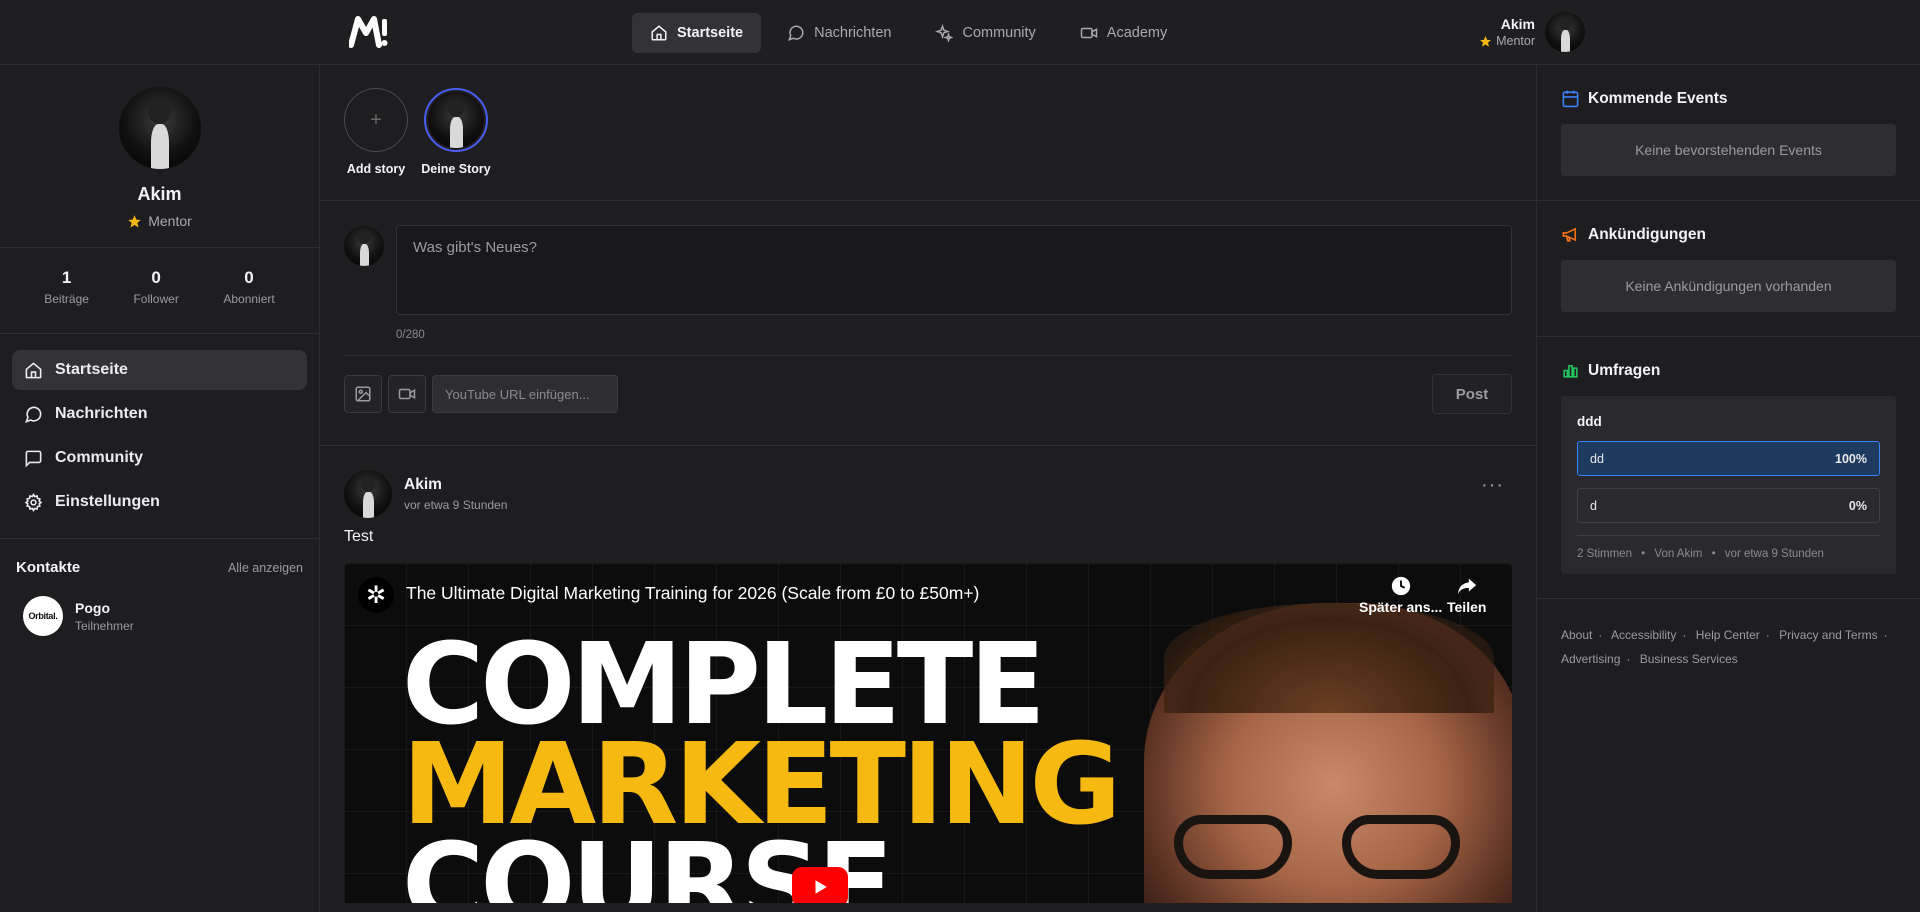 The width and height of the screenshot is (1920, 912). Describe the element at coordinates (455, 485) in the screenshot. I see `post-author: Akim` at that location.